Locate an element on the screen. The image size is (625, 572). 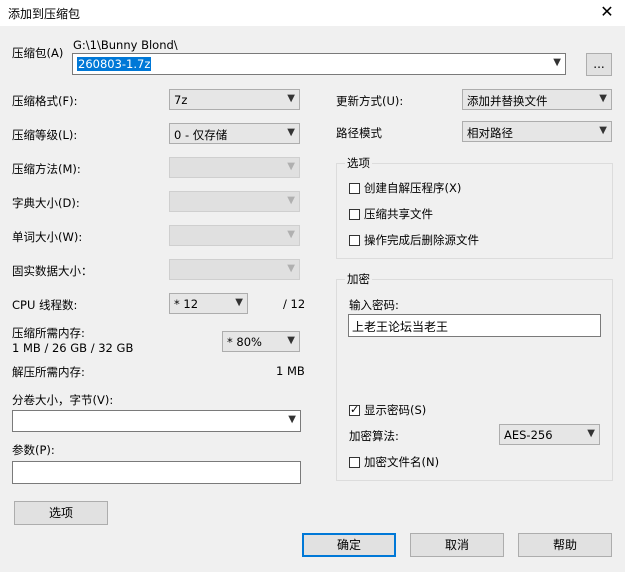
mem-decompress-label: 解压所需内存: is located at coordinates (48, 372).